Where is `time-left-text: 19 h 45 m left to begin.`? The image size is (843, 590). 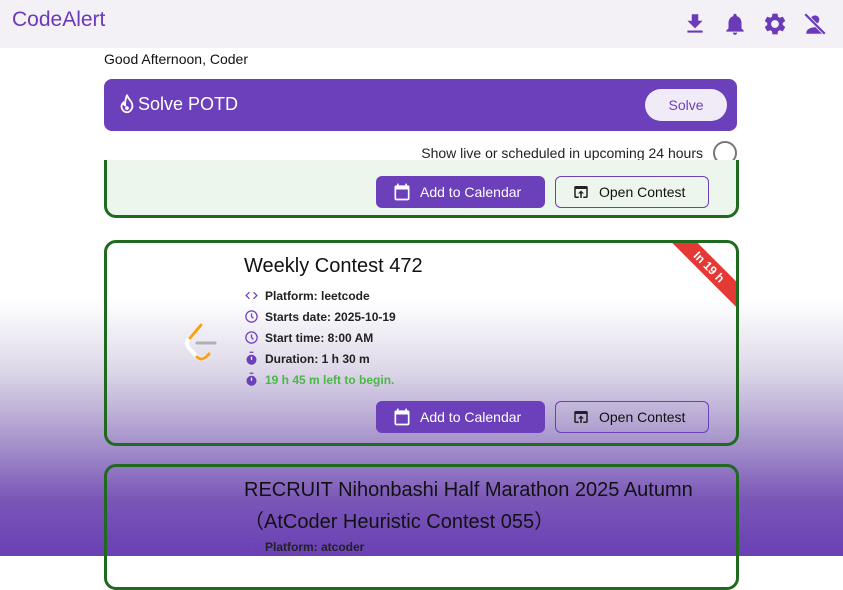
time-left-text: 19 h 45 m left to begin. is located at coordinates (330, 380).